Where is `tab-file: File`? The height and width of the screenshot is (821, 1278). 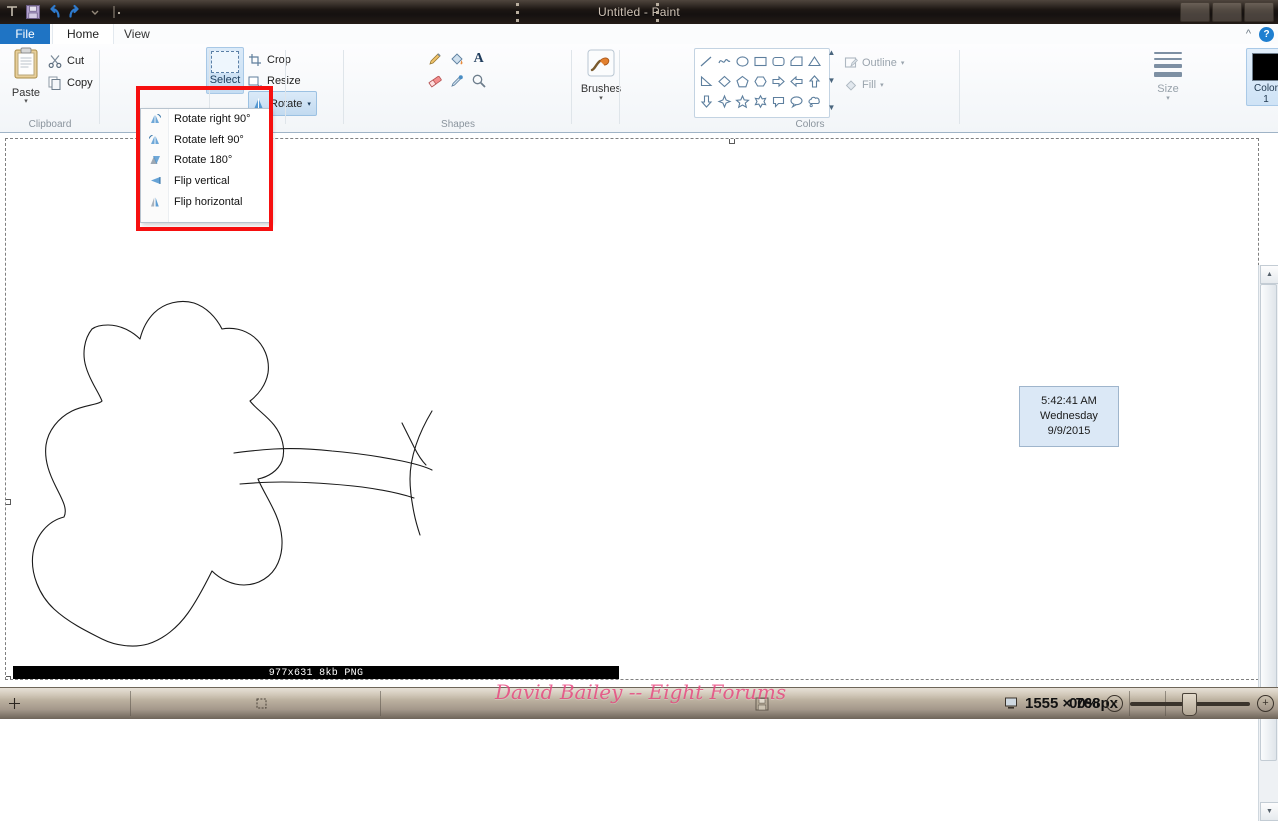 tab-file: File is located at coordinates (25, 34).